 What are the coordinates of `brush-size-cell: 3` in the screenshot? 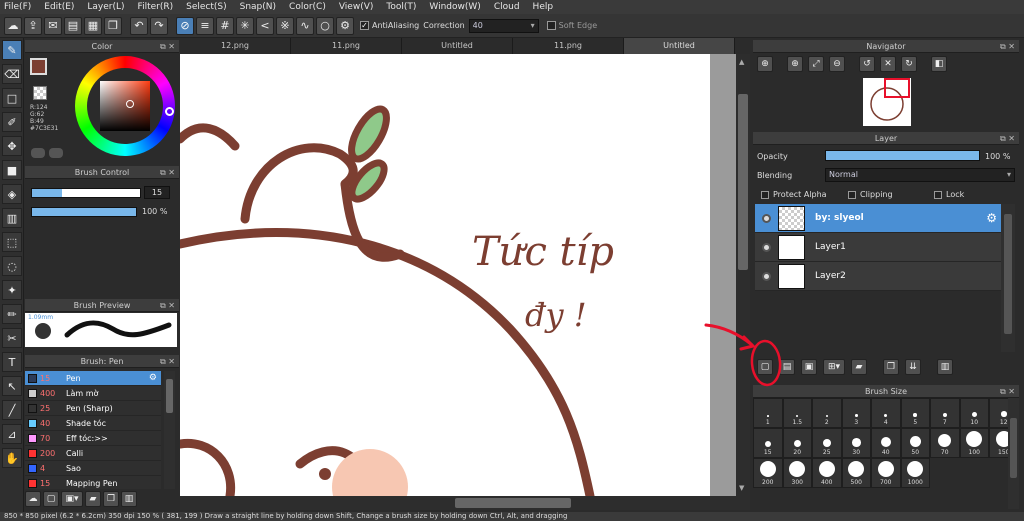 It's located at (856, 413).